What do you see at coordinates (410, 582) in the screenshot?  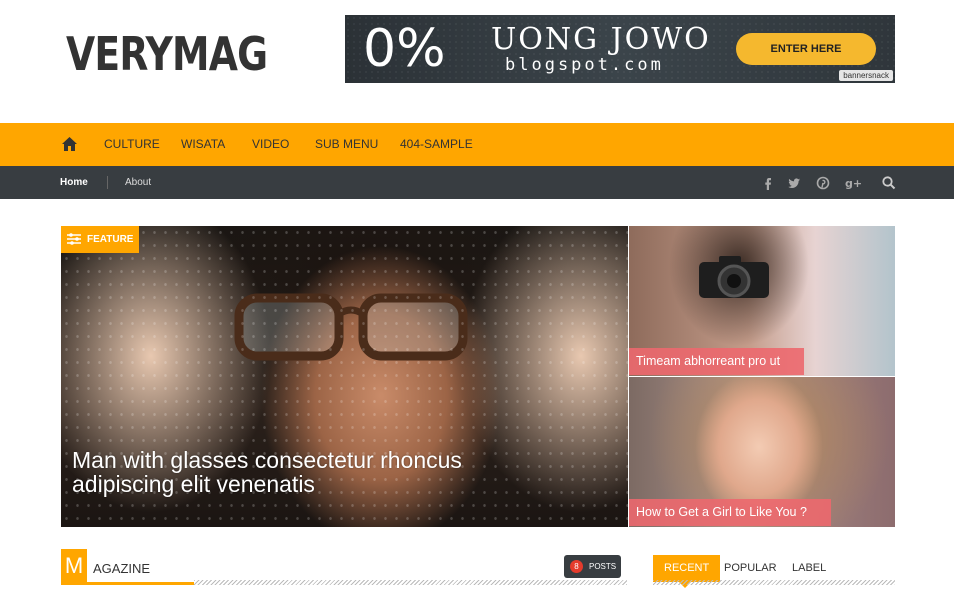 I see `heading-divider` at bounding box center [410, 582].